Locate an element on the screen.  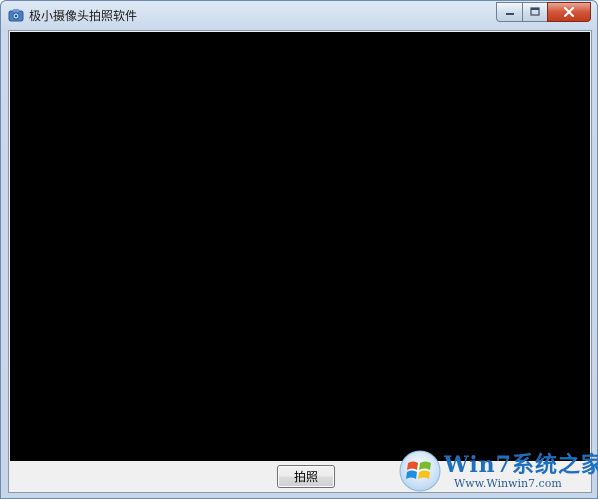
close-button is located at coordinates (569, 12).